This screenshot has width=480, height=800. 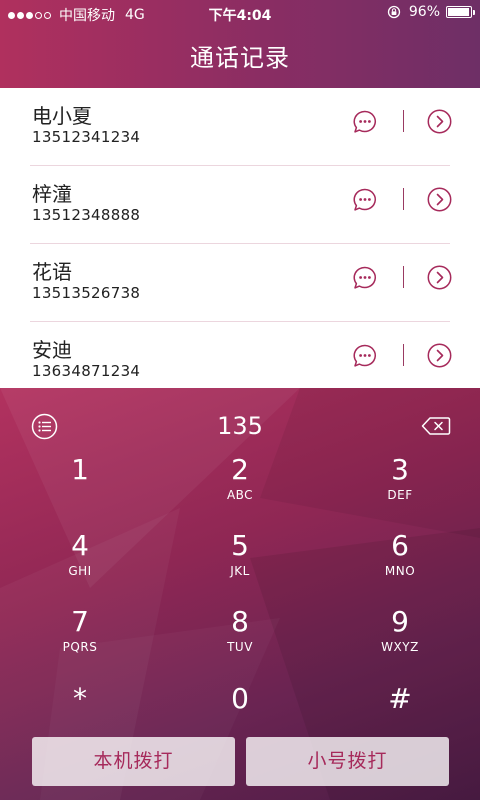 I want to click on app-header: 中国移动 4G 下午4:04 96% 通话记录, so click(x=240, y=44).